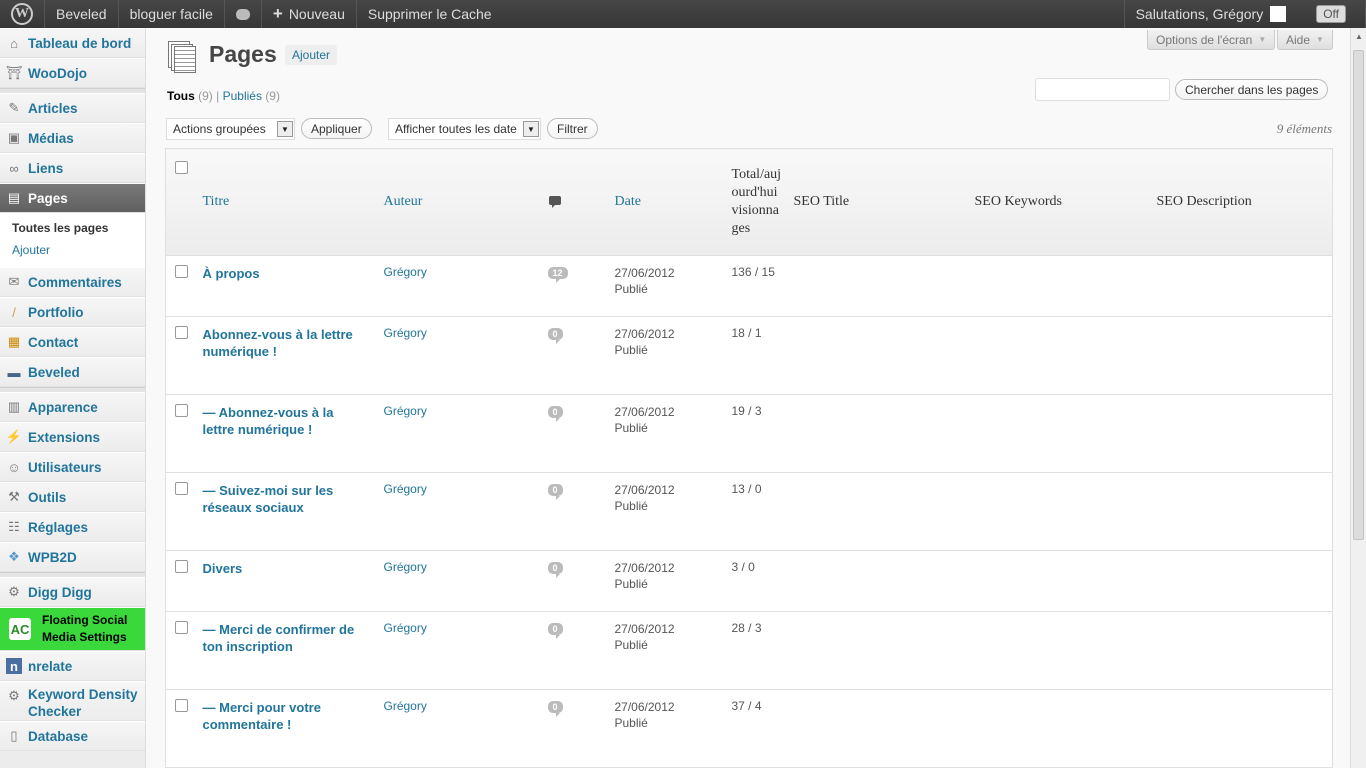 The image size is (1366, 768). Describe the element at coordinates (46, 168) in the screenshot. I see `menu-label: Liens` at that location.